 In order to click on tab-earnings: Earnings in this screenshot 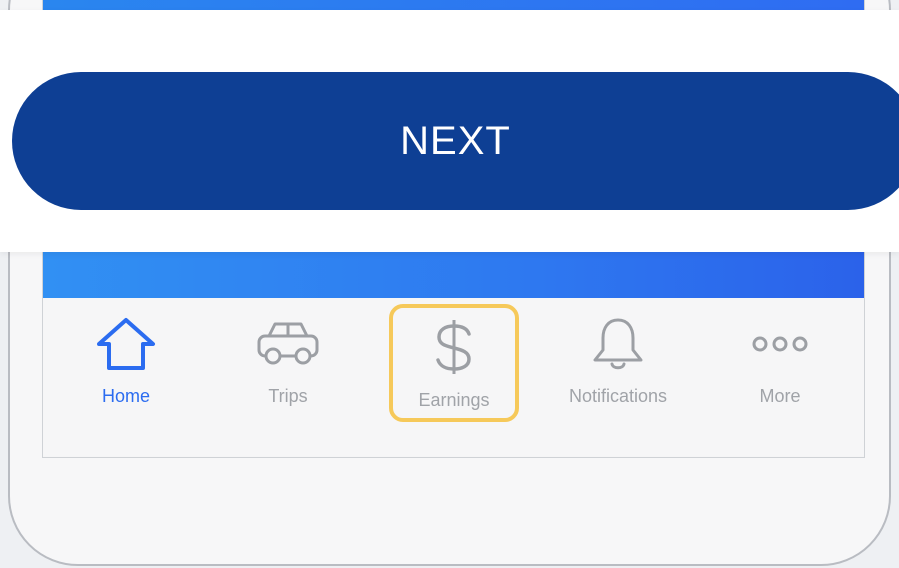, I will do `click(454, 363)`.